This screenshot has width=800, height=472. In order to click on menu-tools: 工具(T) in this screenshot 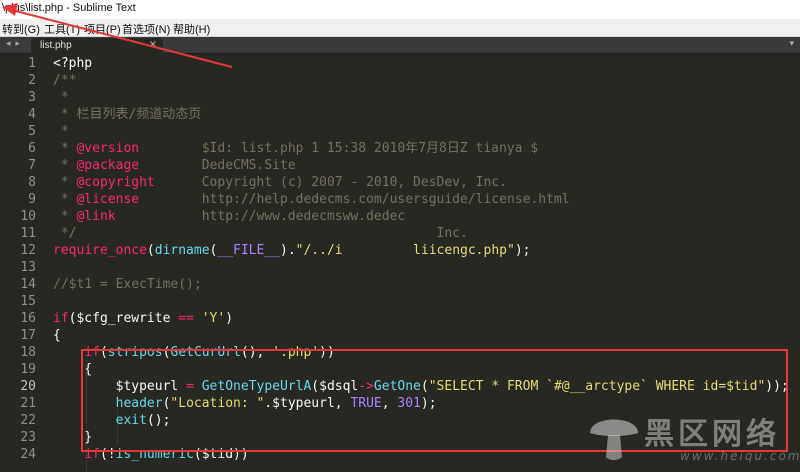, I will do `click(62, 29)`.